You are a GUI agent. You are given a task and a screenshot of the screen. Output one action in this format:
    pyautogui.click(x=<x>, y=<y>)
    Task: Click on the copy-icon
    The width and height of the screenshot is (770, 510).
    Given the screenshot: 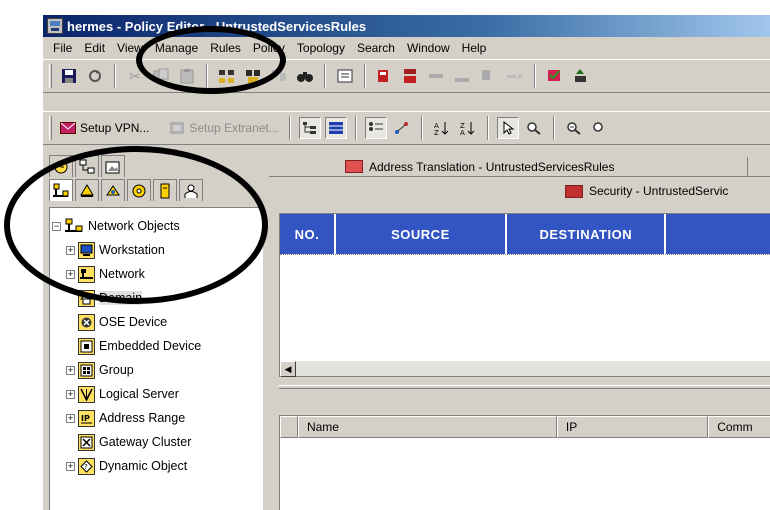 What is the action you would take?
    pyautogui.click(x=161, y=76)
    